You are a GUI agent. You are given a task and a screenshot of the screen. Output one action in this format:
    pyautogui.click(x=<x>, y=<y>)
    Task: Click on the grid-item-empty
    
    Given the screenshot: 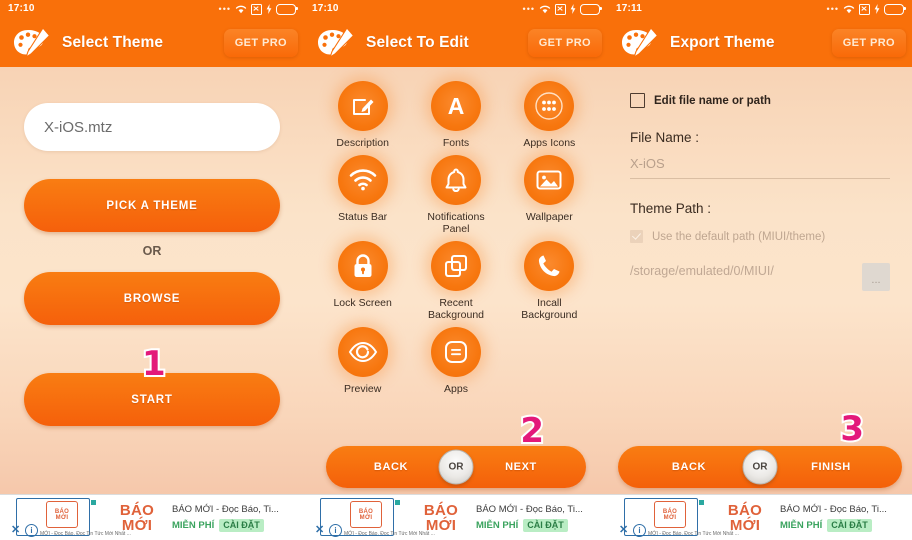 What is the action you would take?
    pyautogui.click(x=549, y=361)
    